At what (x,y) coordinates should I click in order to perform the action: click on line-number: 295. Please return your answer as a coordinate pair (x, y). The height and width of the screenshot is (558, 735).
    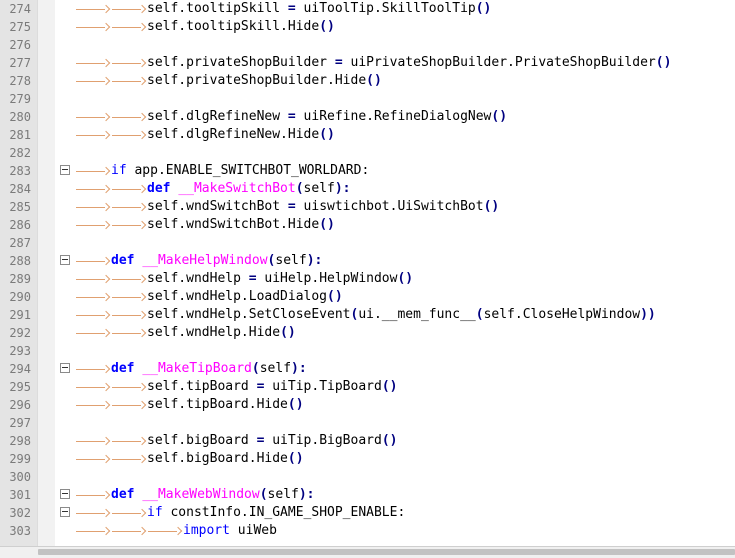
    Looking at the image, I should click on (20, 387).